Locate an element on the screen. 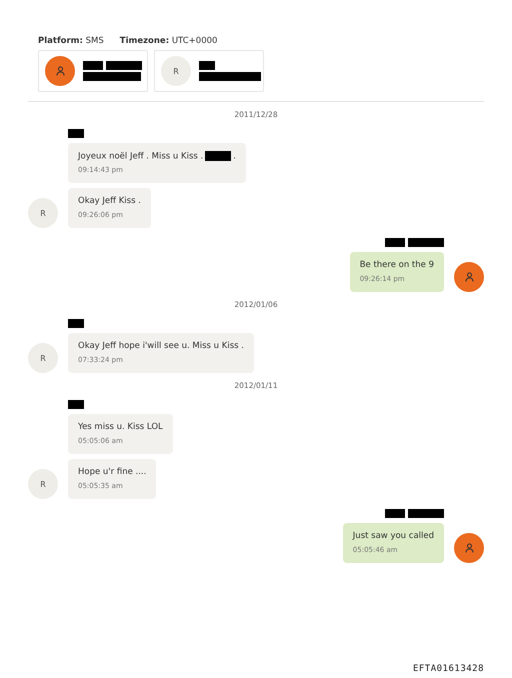  message-text: Be there on the 9 is located at coordinates (397, 265).